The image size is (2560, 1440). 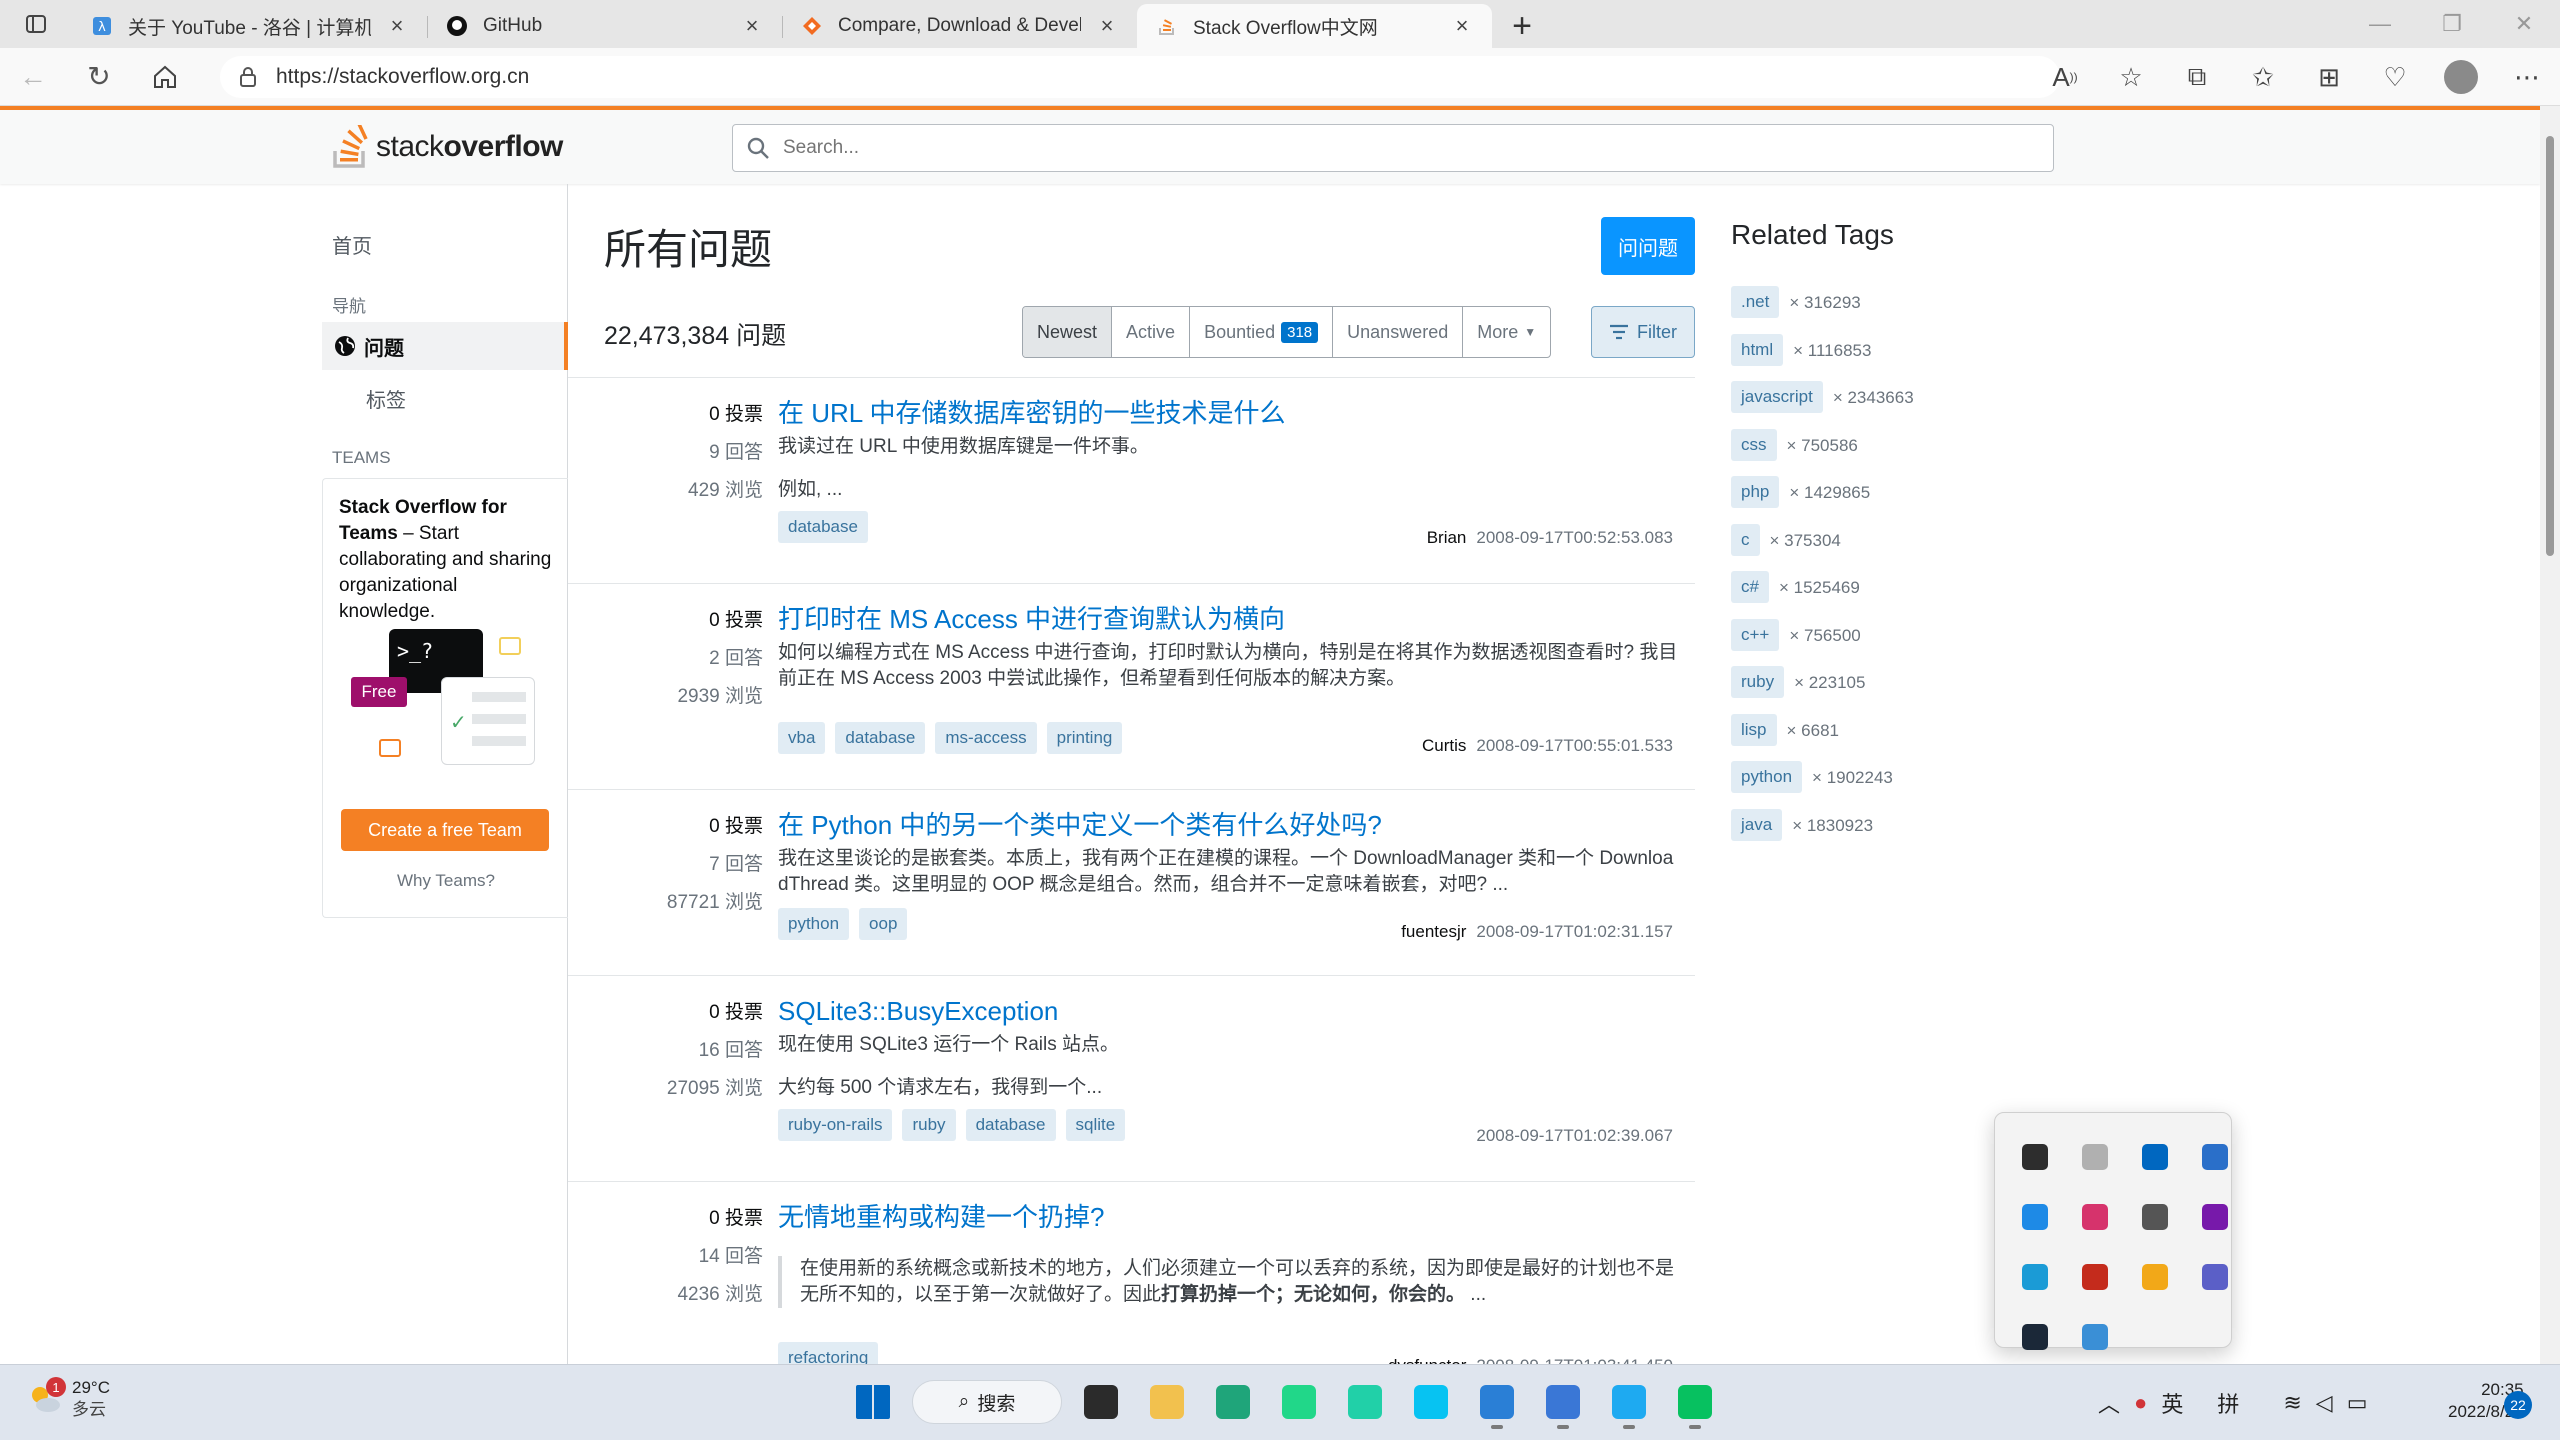 I want to click on close-window-icon: ✕, so click(x=2524, y=24).